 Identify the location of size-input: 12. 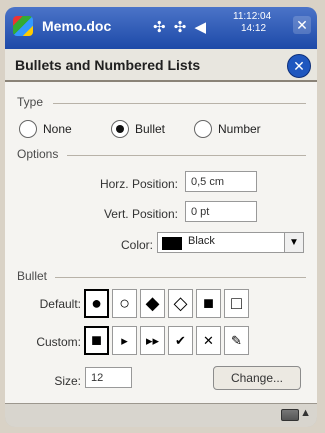
(108, 377).